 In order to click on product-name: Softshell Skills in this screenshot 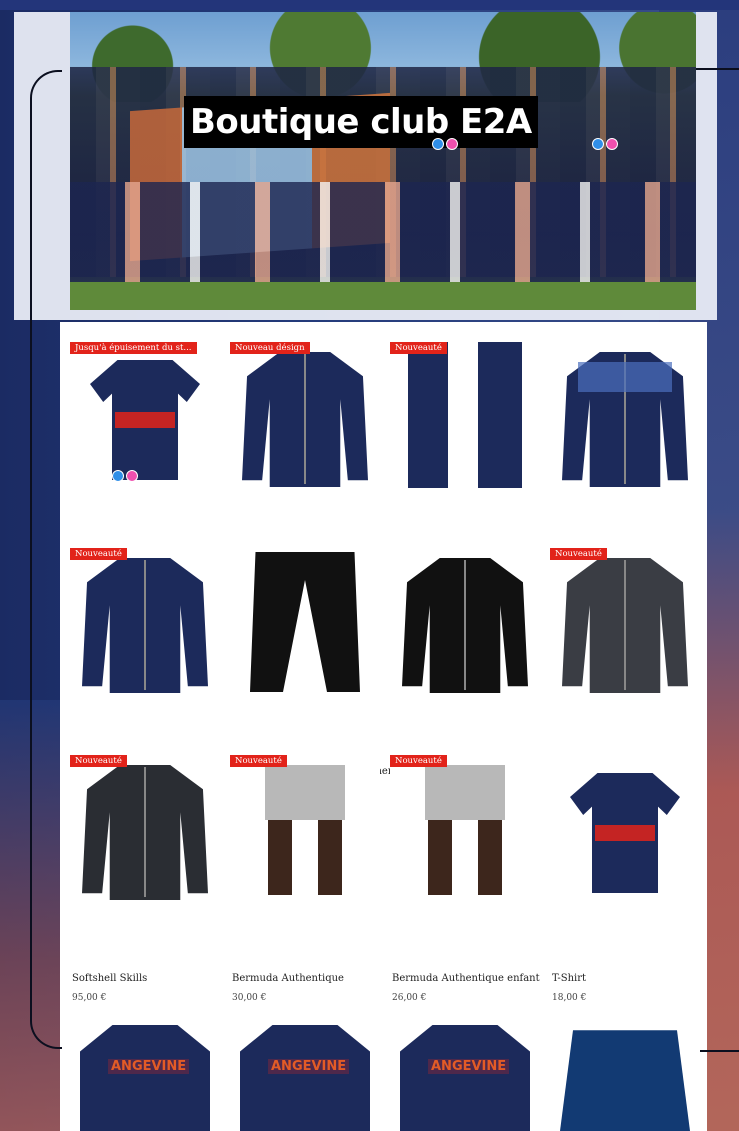, I will do `click(109, 978)`.